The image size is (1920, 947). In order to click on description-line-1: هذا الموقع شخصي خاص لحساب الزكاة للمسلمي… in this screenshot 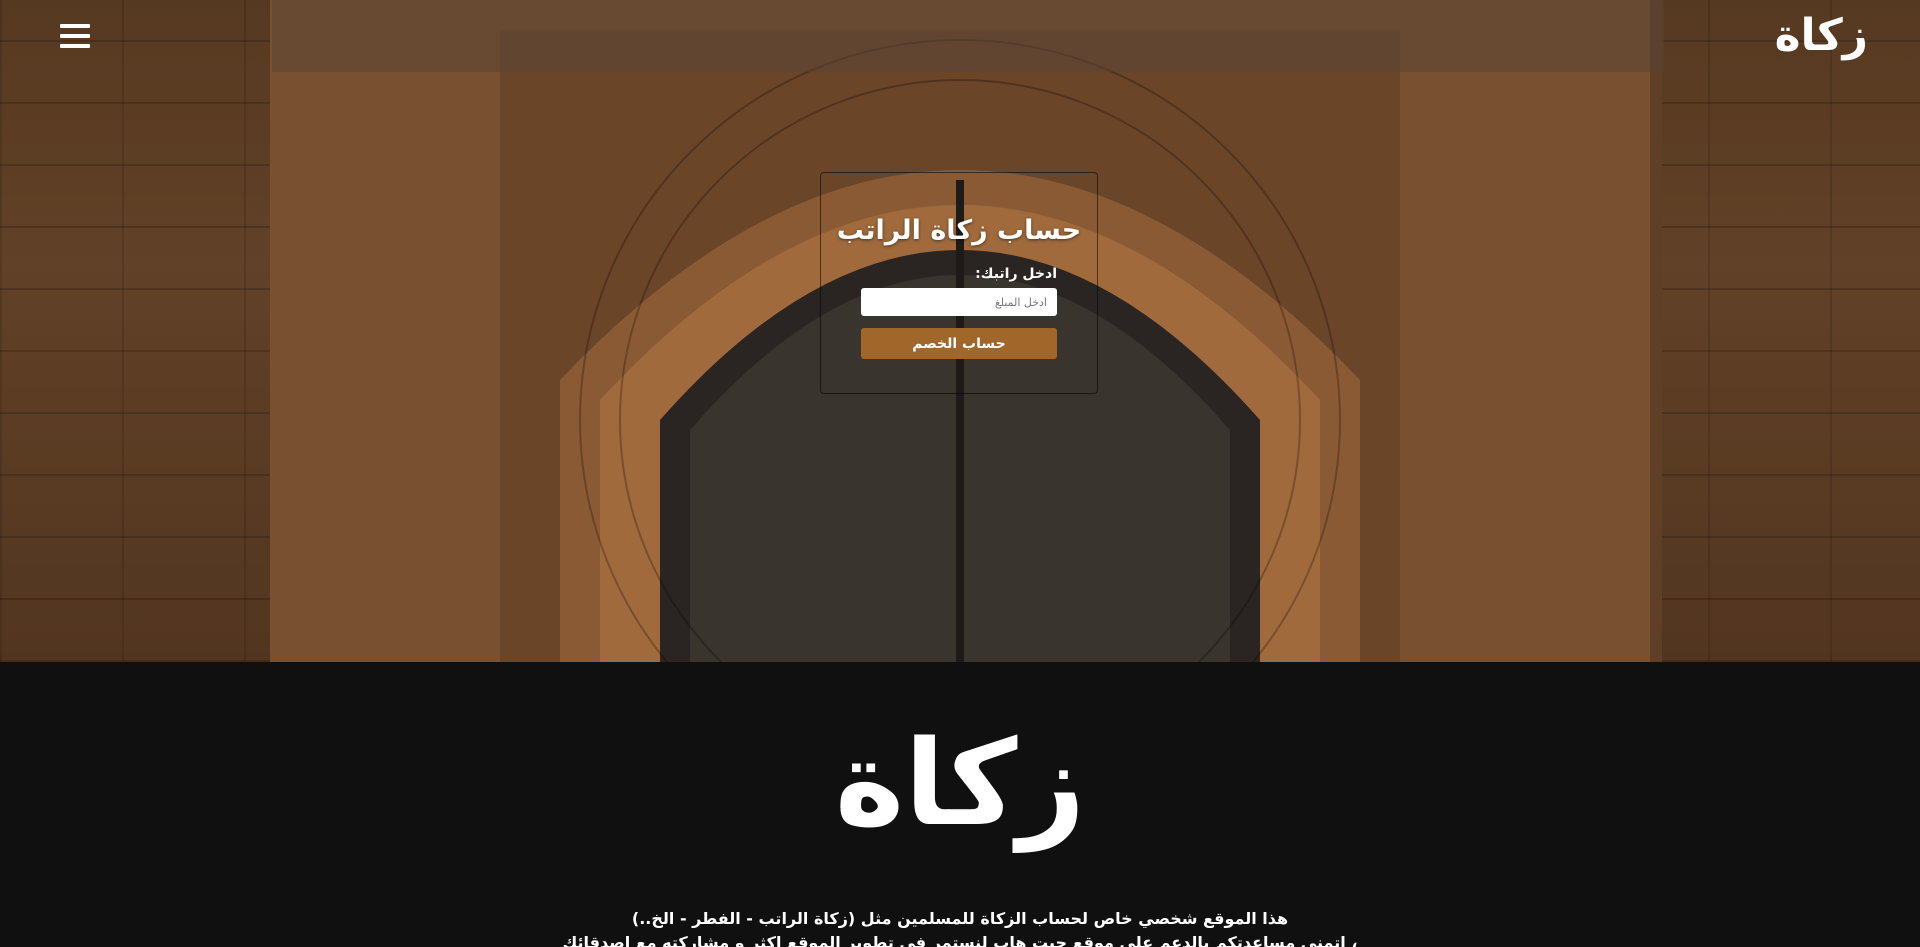, I will do `click(960, 918)`.